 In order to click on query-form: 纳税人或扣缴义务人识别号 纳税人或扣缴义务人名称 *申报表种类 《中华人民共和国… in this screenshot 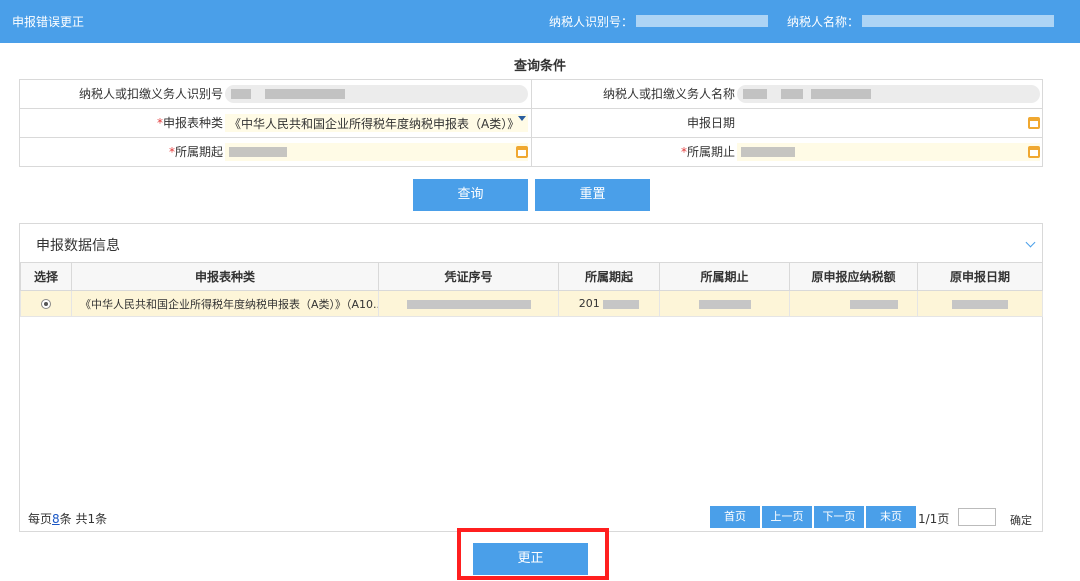, I will do `click(531, 123)`.